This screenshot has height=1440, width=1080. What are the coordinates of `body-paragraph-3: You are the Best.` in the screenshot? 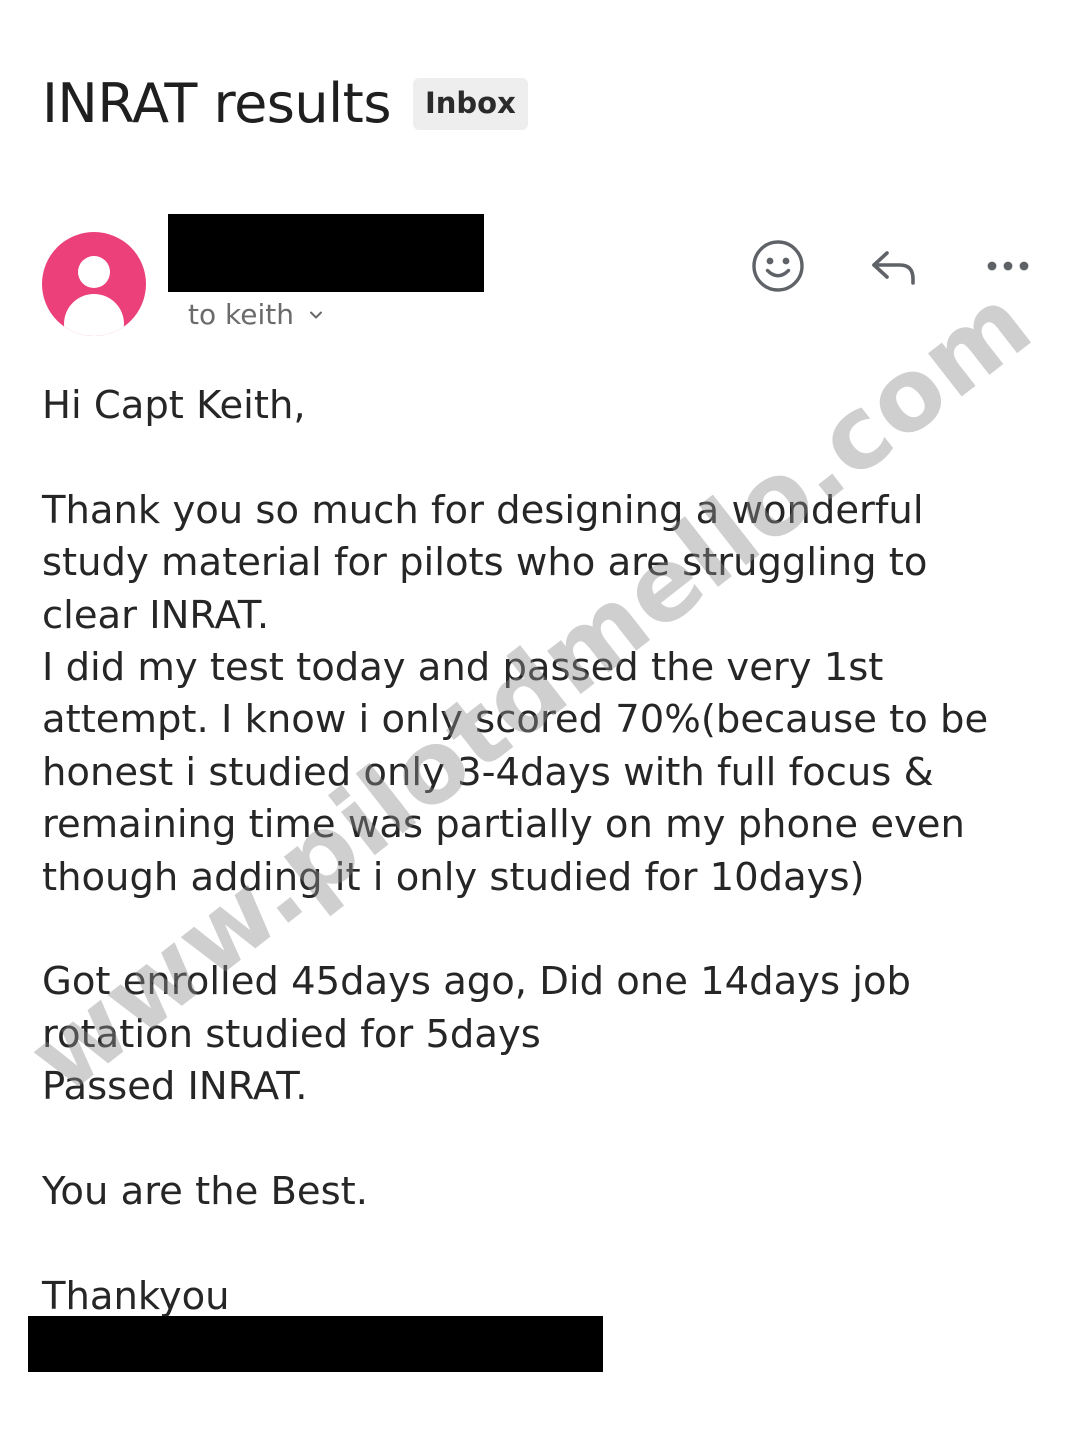 It's located at (205, 1192).